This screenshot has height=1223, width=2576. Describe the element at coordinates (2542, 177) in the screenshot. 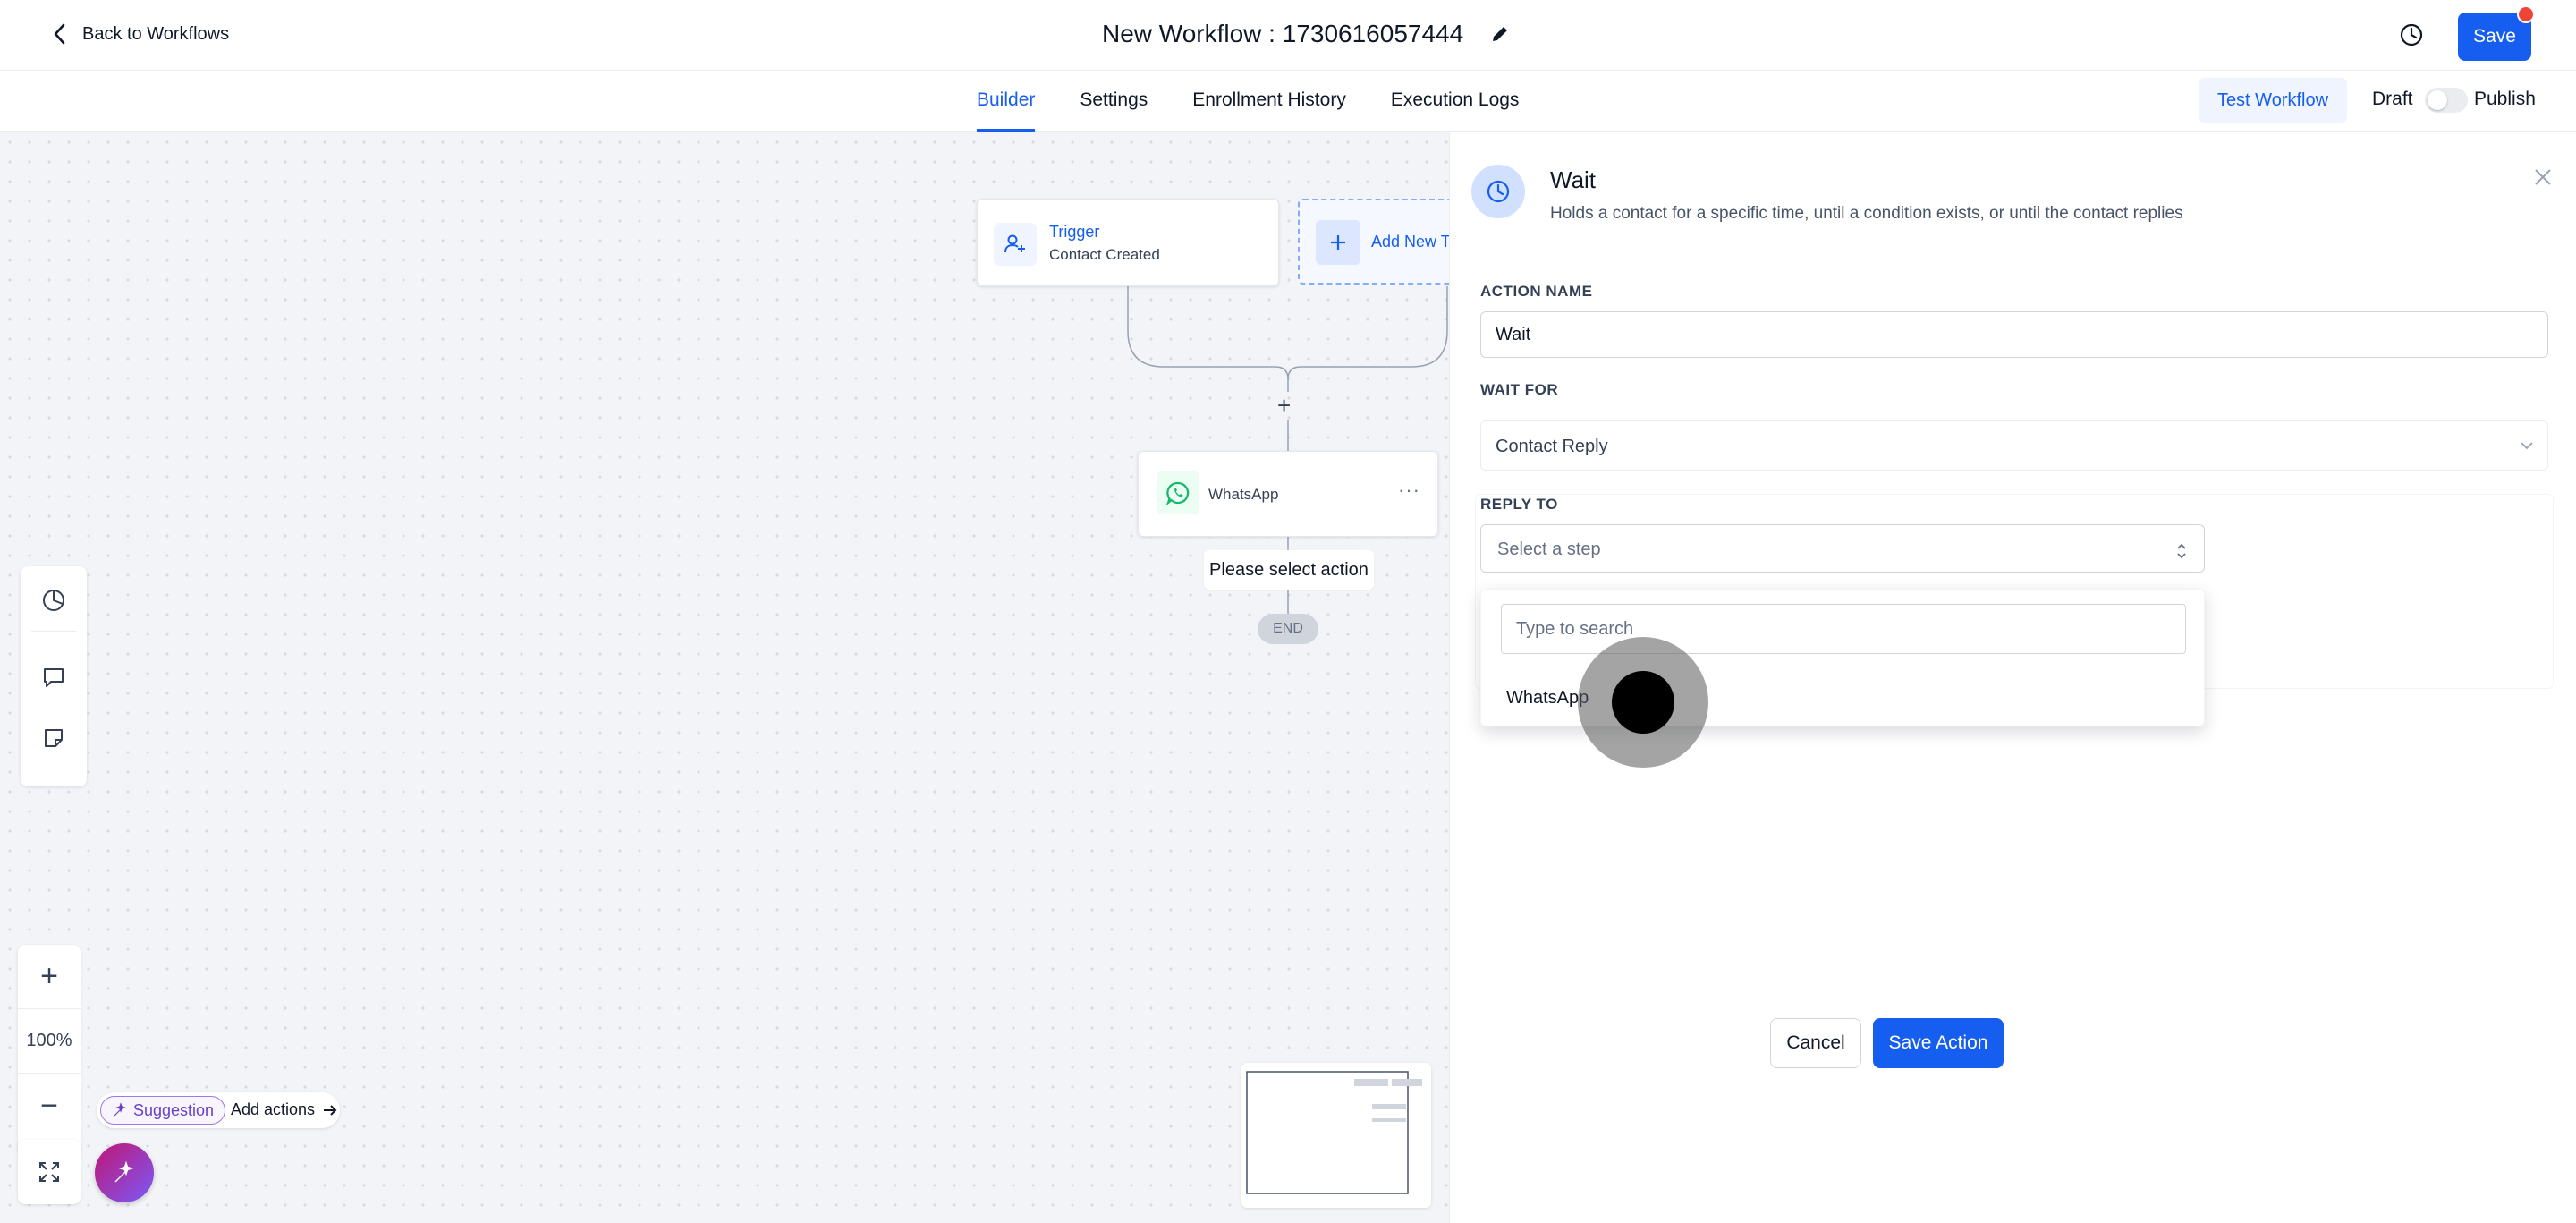

I see `close-icon` at that location.